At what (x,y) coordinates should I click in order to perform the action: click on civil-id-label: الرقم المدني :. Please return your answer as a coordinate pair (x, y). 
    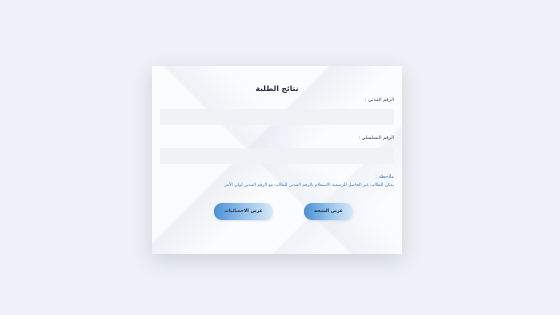
    Looking at the image, I should click on (379, 100).